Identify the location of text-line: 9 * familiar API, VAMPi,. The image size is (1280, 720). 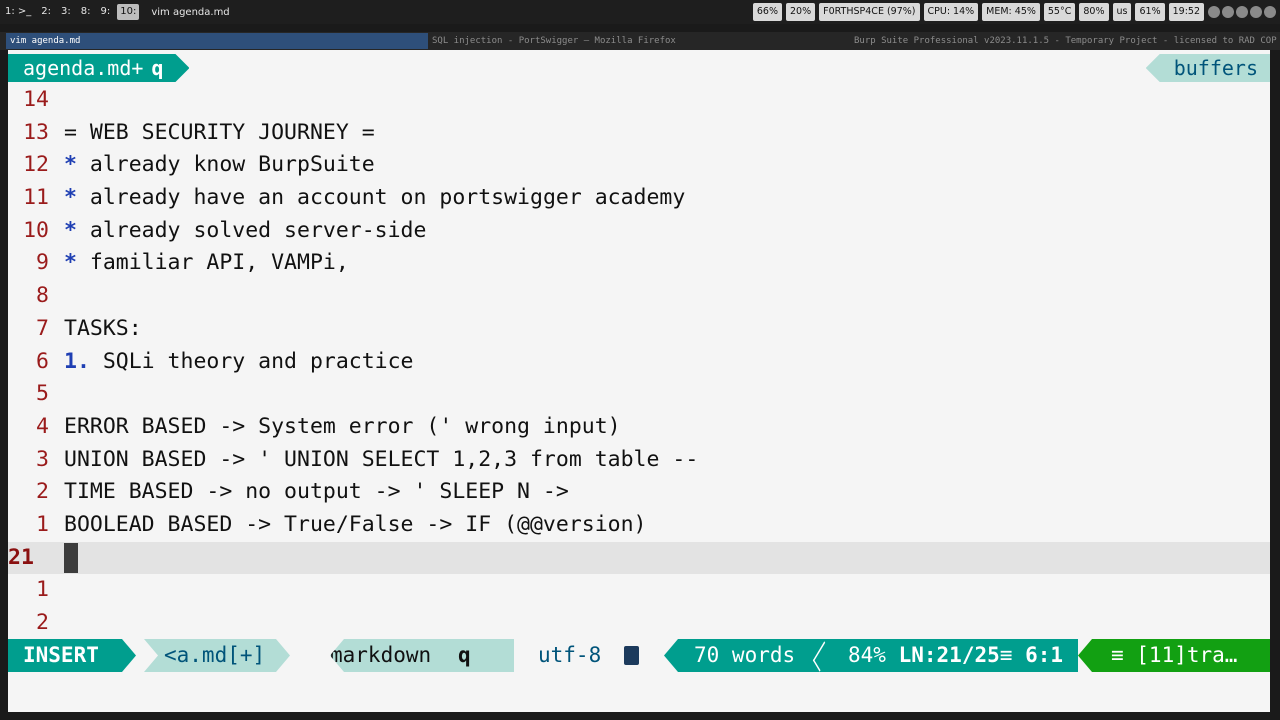
(639, 263).